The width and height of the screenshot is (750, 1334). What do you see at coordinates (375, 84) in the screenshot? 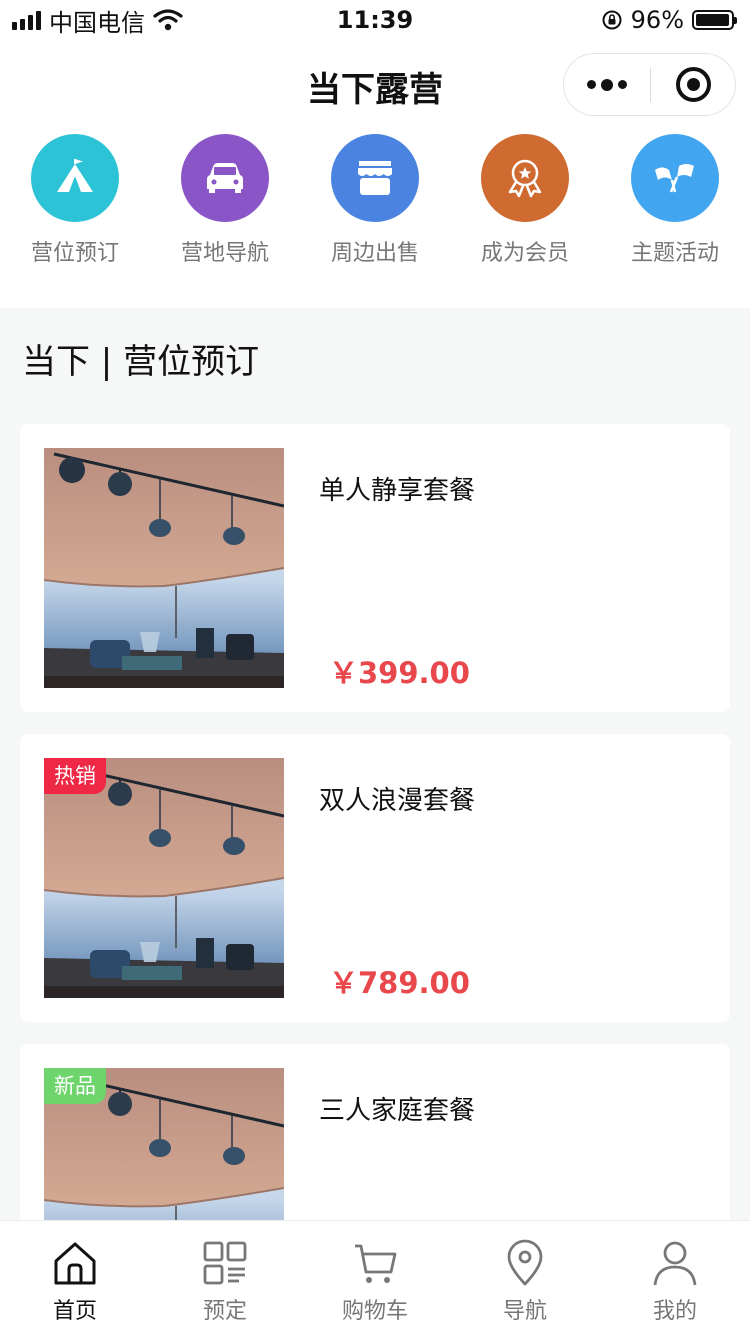
I see `nav-bar: 当下露营` at bounding box center [375, 84].